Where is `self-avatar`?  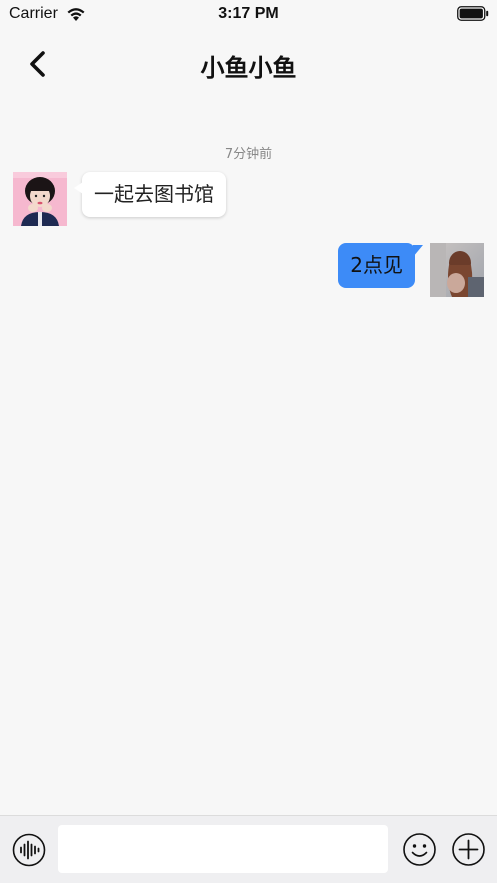 self-avatar is located at coordinates (457, 270).